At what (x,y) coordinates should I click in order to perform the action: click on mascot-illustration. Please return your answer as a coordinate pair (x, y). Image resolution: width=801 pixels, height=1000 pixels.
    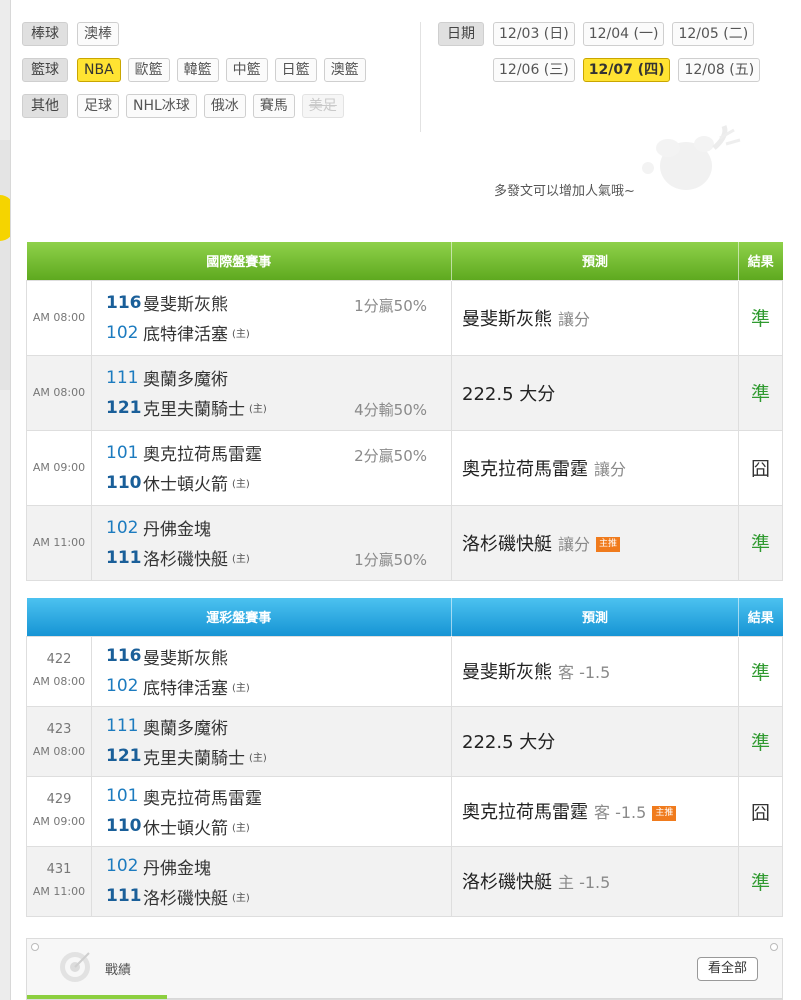
    Looking at the image, I should click on (691, 157).